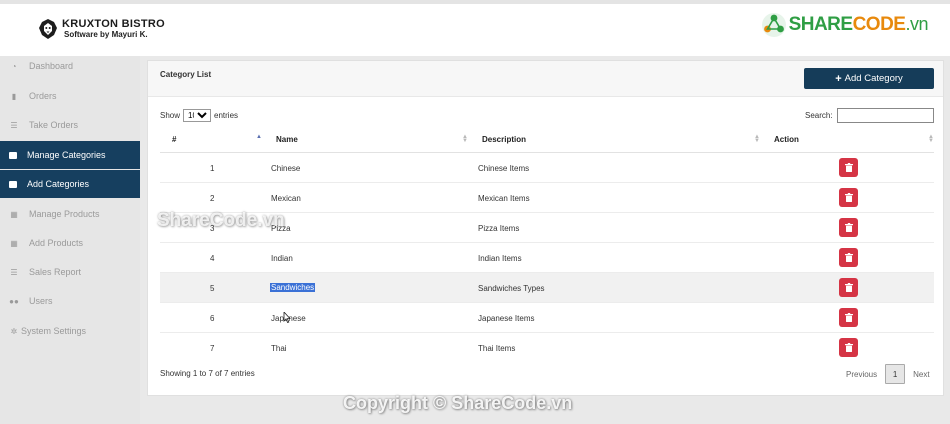  Describe the element at coordinates (819, 115) in the screenshot. I see `search-label: Search:` at that location.